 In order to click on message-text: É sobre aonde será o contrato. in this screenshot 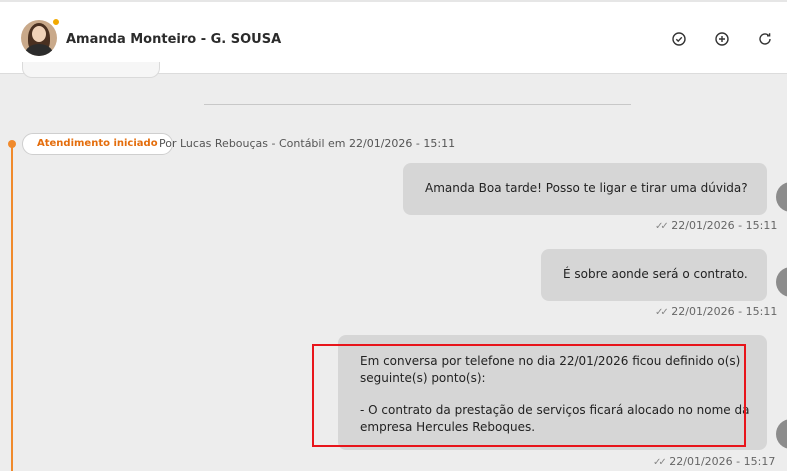, I will do `click(655, 274)`.